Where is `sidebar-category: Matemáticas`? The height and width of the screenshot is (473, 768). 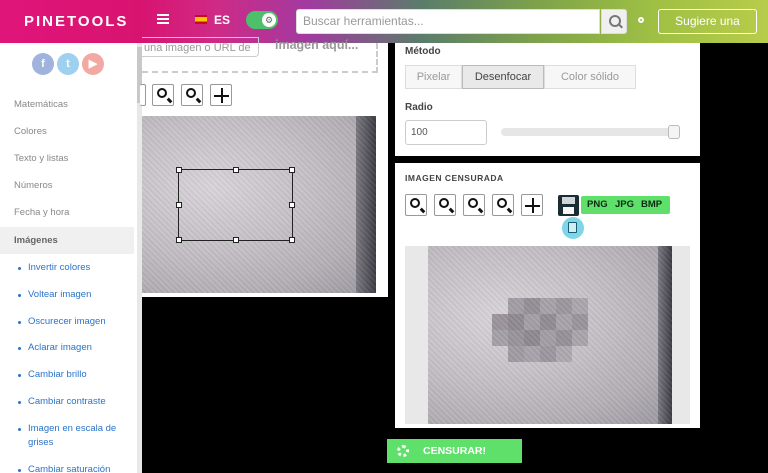
sidebar-category: Matemáticas is located at coordinates (41, 104).